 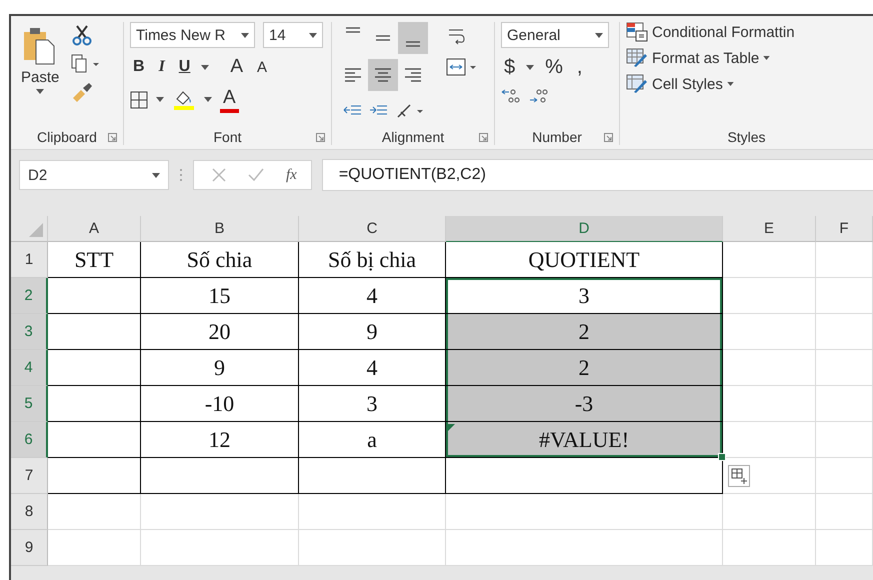 I want to click on formula-field: =QUOTIENT(B2,C2), so click(x=597, y=175).